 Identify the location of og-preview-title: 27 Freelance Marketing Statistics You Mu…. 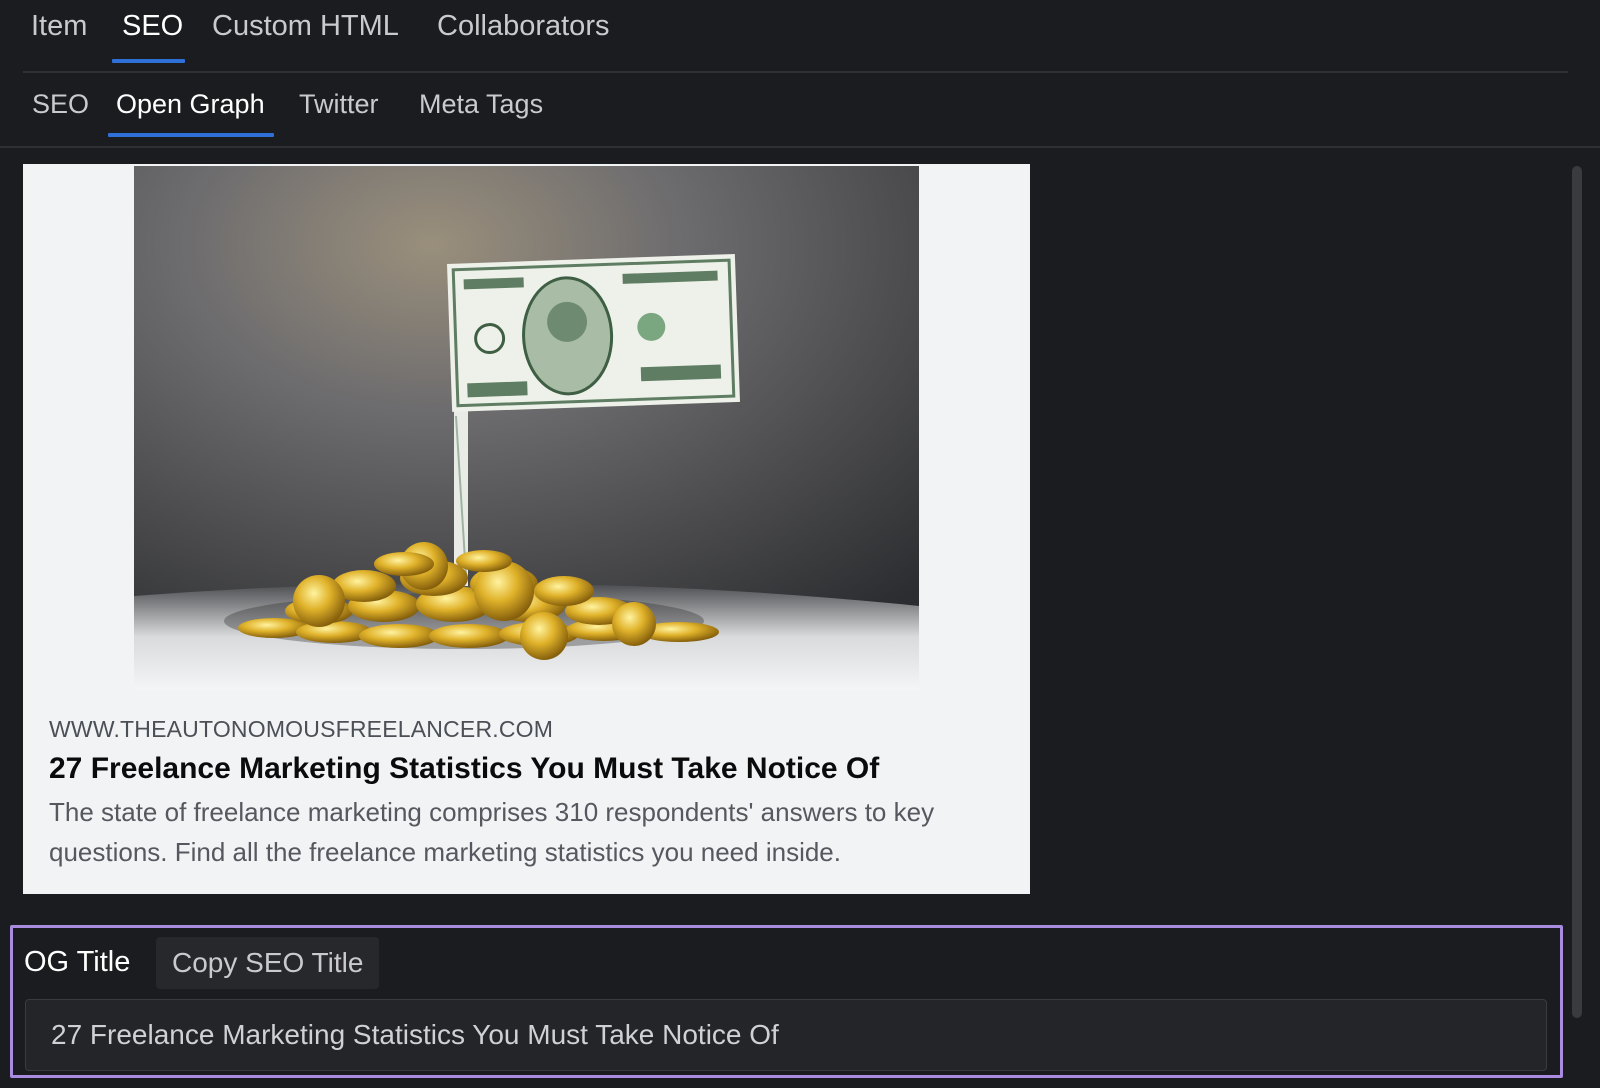
(464, 768).